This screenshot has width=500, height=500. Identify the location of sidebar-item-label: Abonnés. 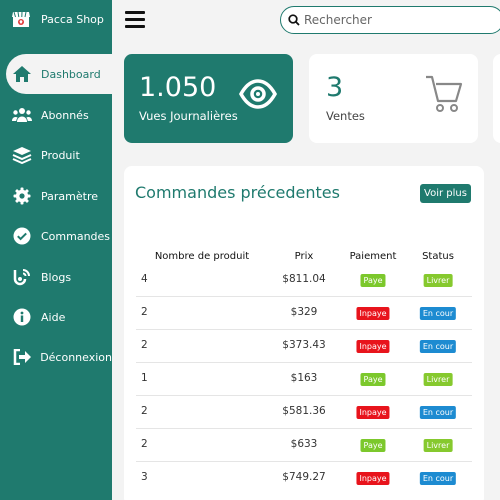
(65, 115).